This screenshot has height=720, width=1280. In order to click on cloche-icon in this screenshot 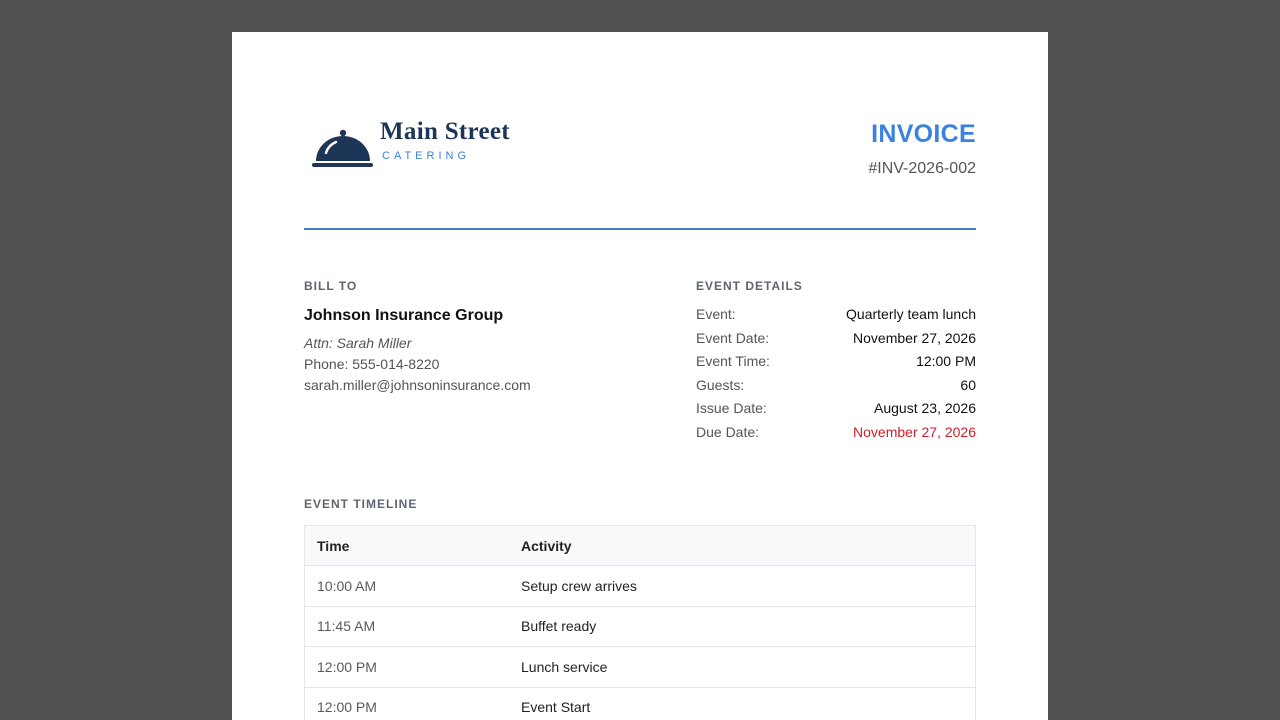, I will do `click(342, 148)`.